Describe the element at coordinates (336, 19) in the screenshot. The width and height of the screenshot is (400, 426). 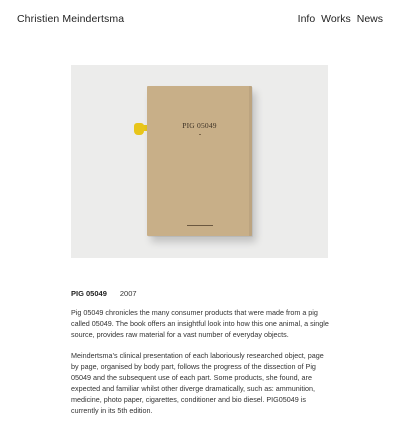
I see `nav-works-link: Works` at that location.